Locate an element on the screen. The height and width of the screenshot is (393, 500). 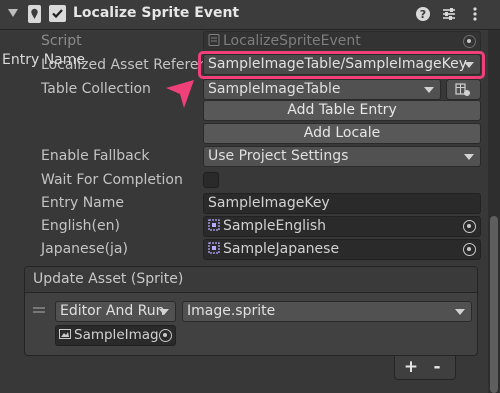
overlay-entry-name-label: Entry Name is located at coordinates (44, 60).